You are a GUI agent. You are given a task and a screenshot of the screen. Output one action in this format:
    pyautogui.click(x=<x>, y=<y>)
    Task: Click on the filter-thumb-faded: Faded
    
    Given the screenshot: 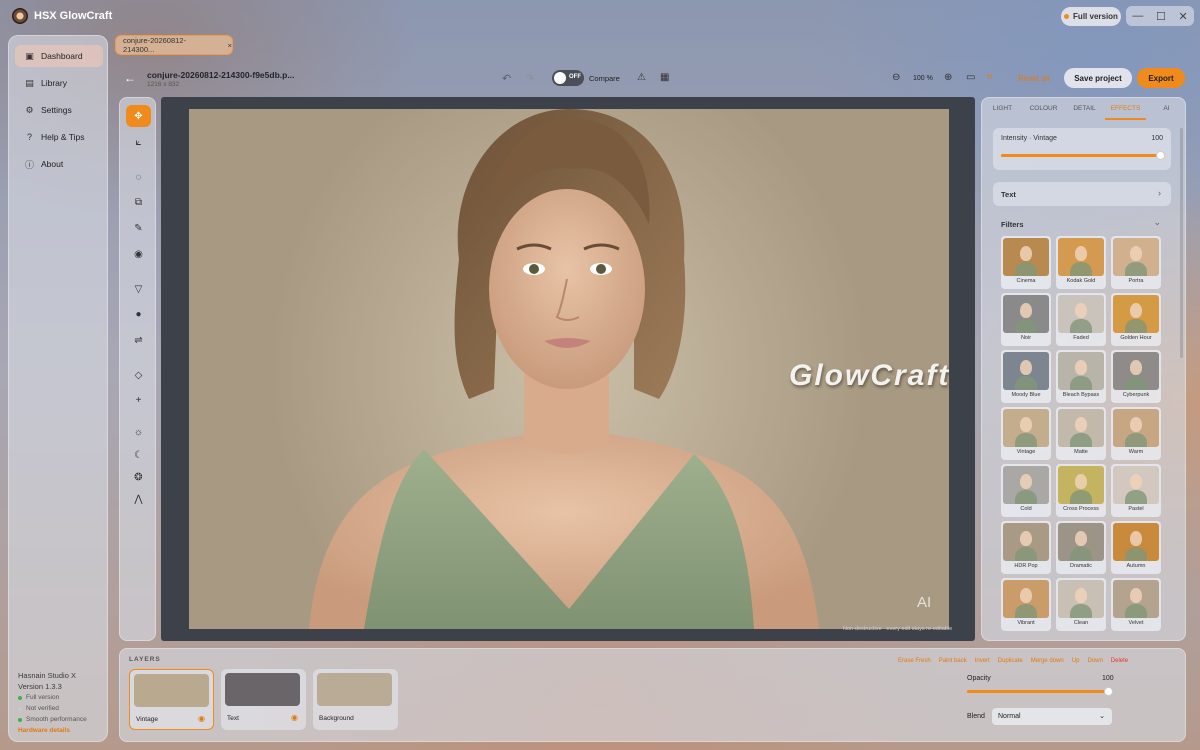 What is the action you would take?
    pyautogui.click(x=1081, y=319)
    